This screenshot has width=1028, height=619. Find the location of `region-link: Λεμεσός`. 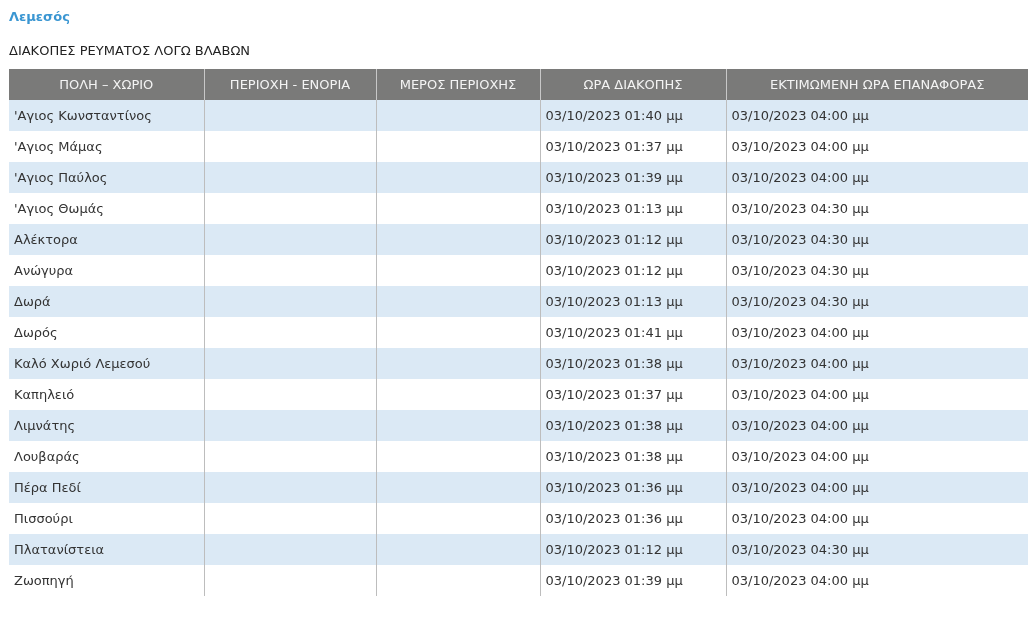

region-link: Λεμεσός is located at coordinates (39, 17).